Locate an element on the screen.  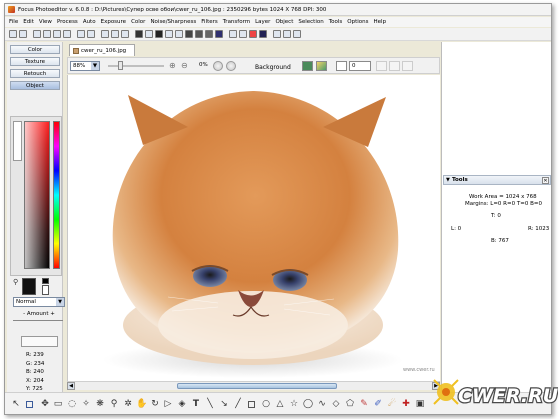
sharpen-icon is located at coordinates (189, 34).